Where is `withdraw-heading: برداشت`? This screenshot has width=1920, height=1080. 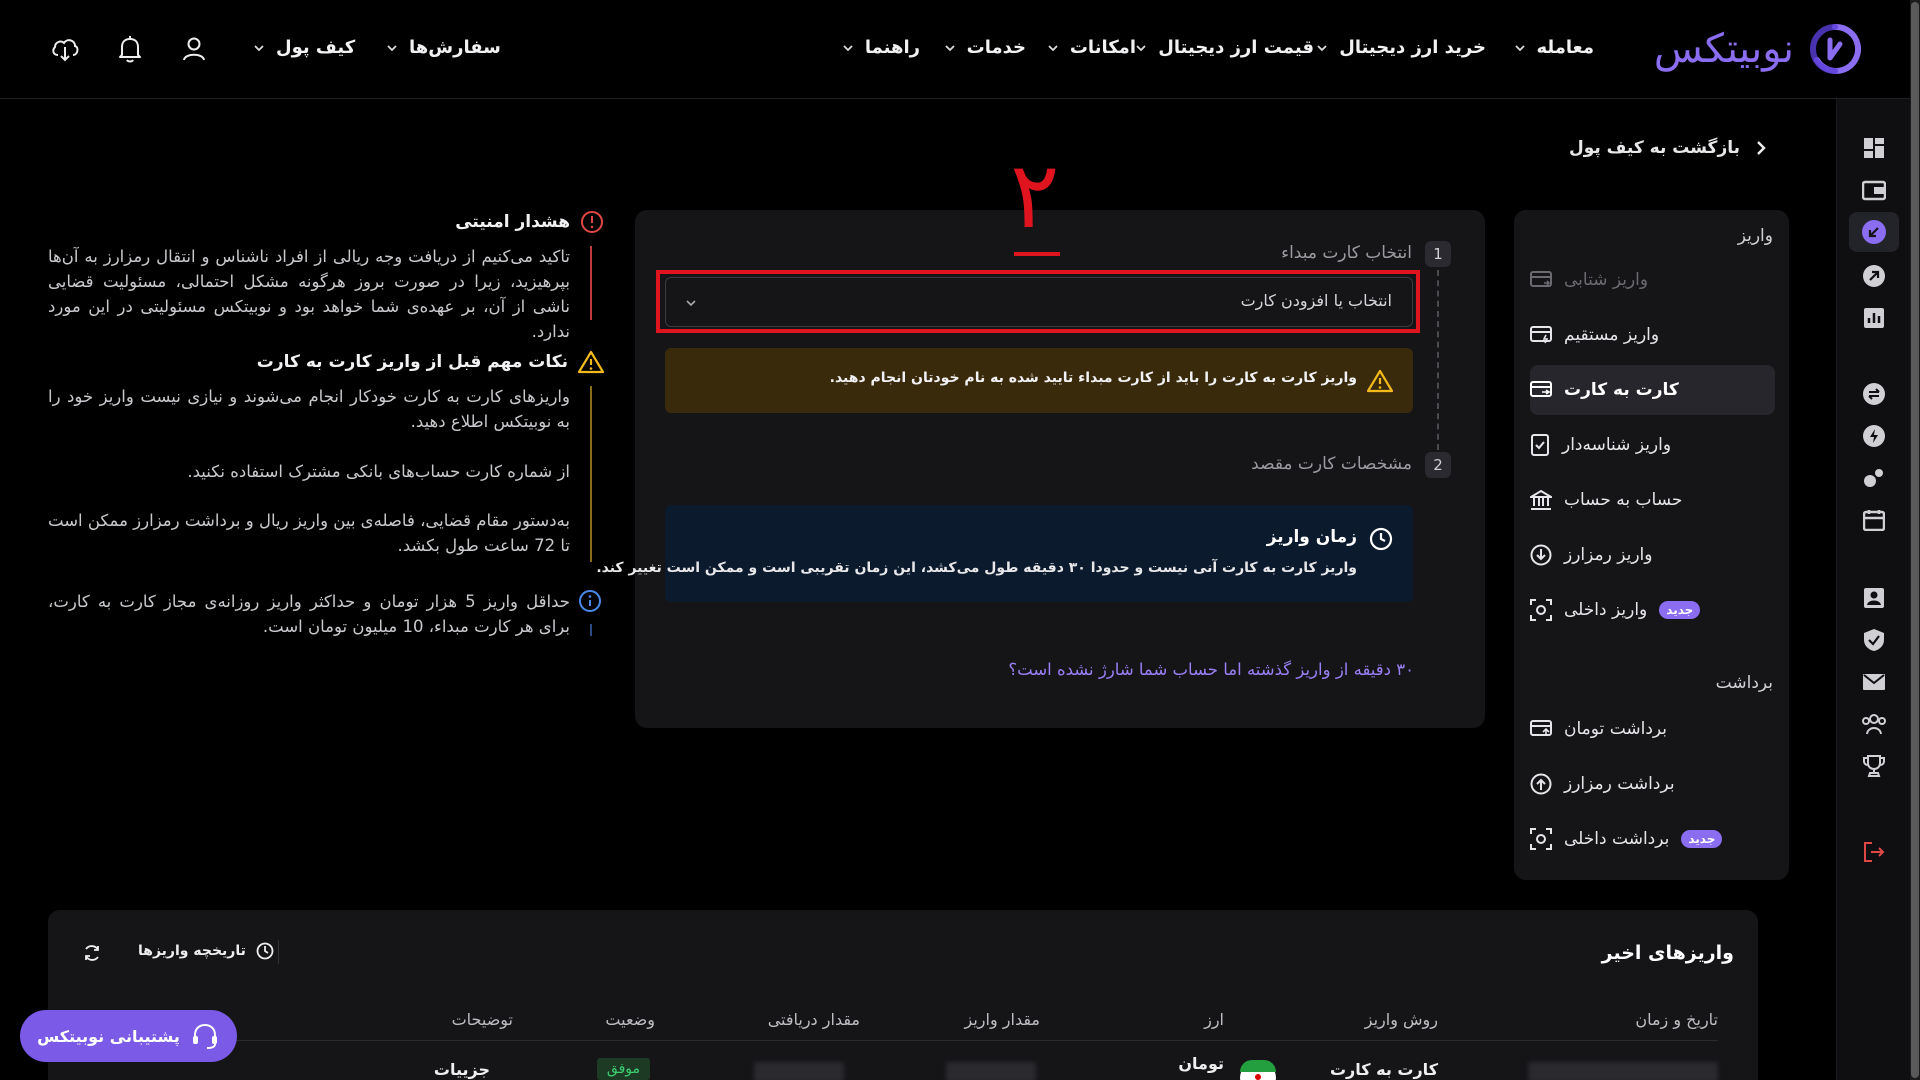 withdraw-heading: برداشت is located at coordinates (1744, 683).